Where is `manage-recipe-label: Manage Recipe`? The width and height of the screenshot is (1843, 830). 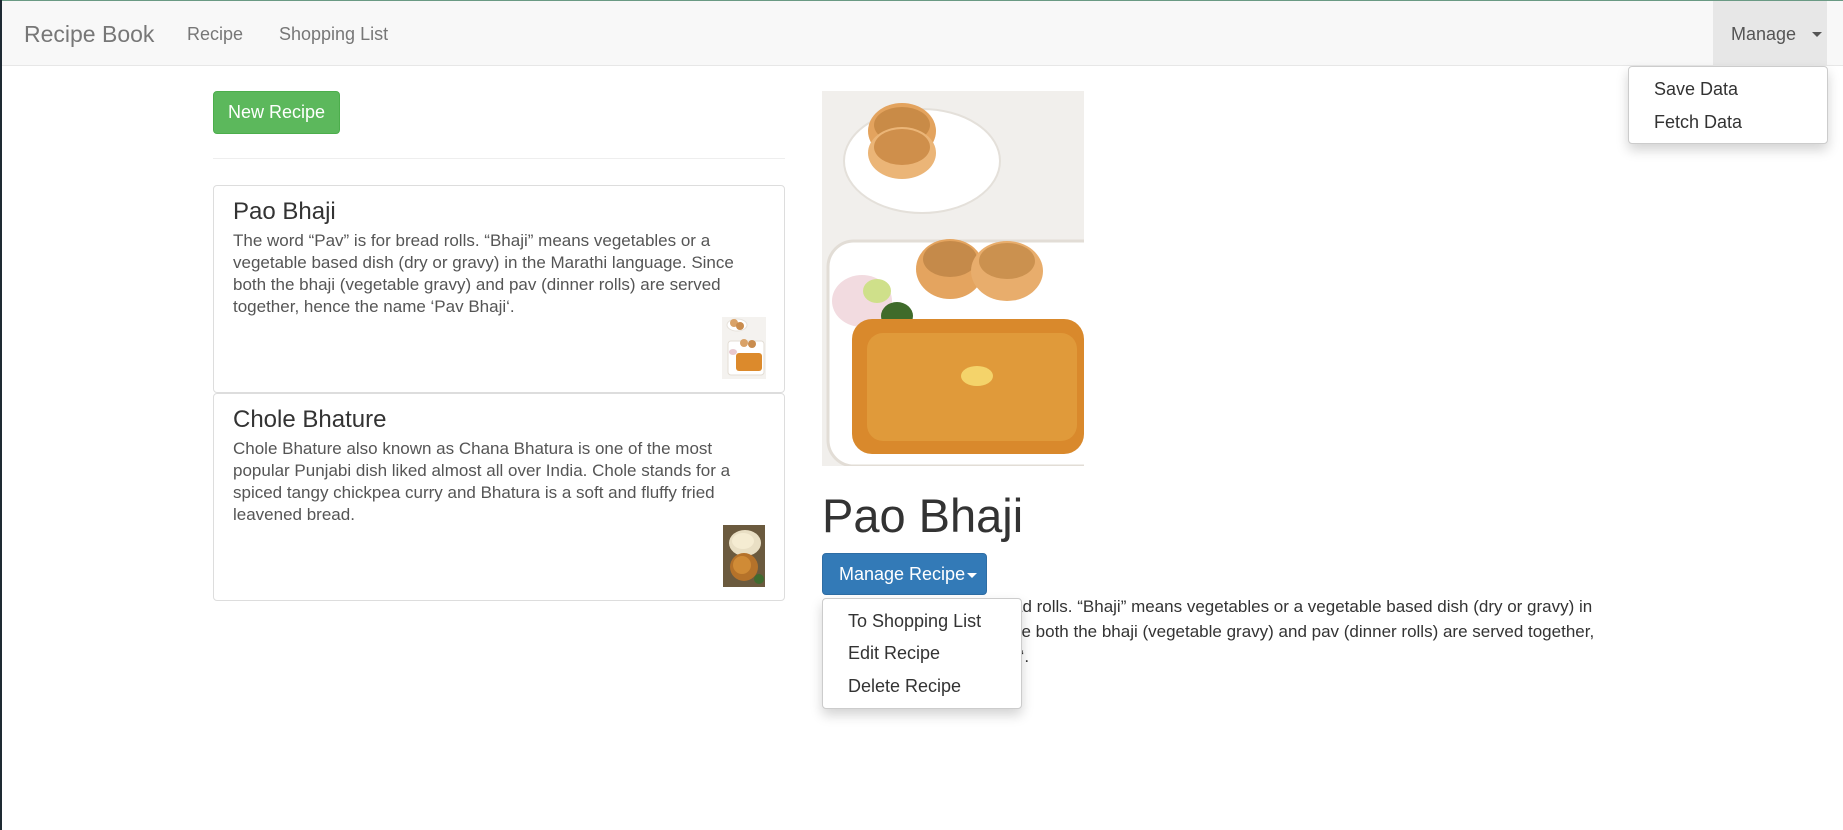
manage-recipe-label: Manage Recipe is located at coordinates (902, 574).